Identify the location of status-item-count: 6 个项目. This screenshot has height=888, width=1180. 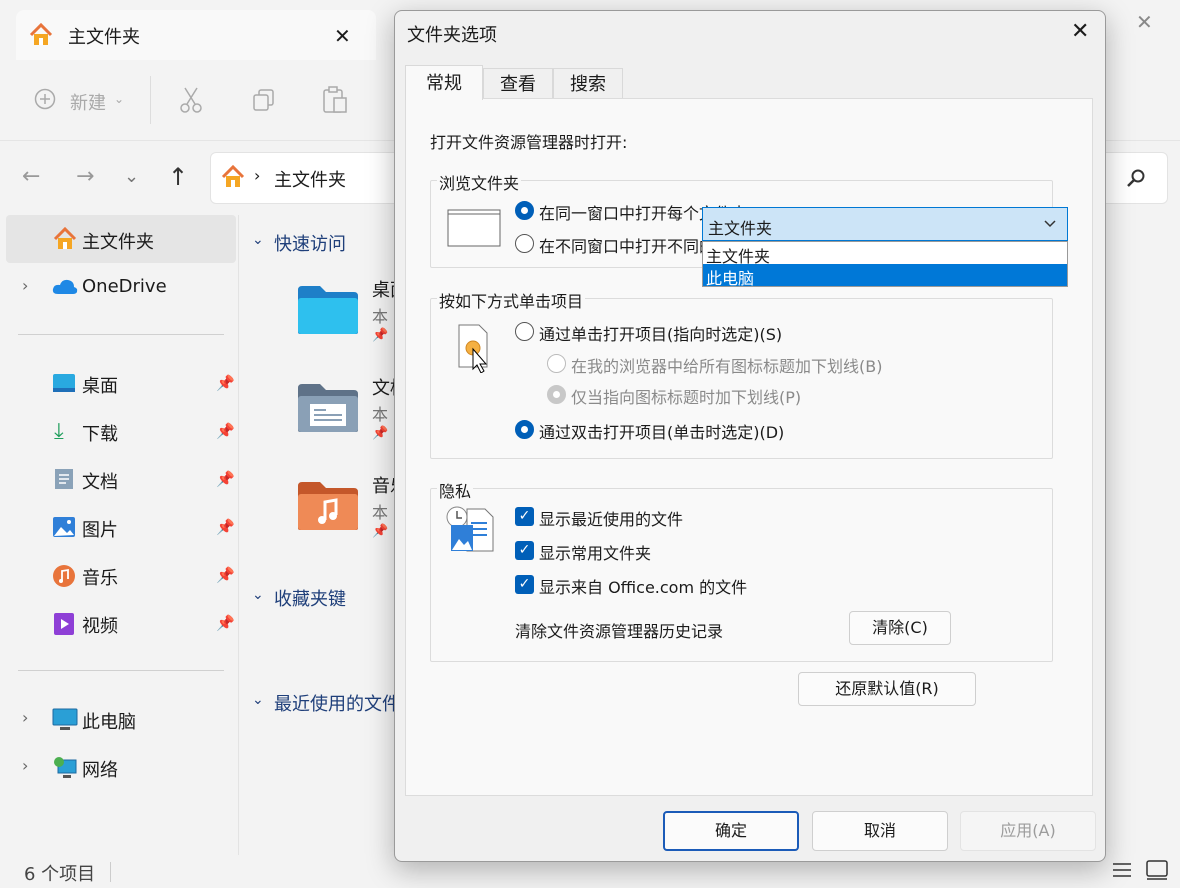
(60, 874).